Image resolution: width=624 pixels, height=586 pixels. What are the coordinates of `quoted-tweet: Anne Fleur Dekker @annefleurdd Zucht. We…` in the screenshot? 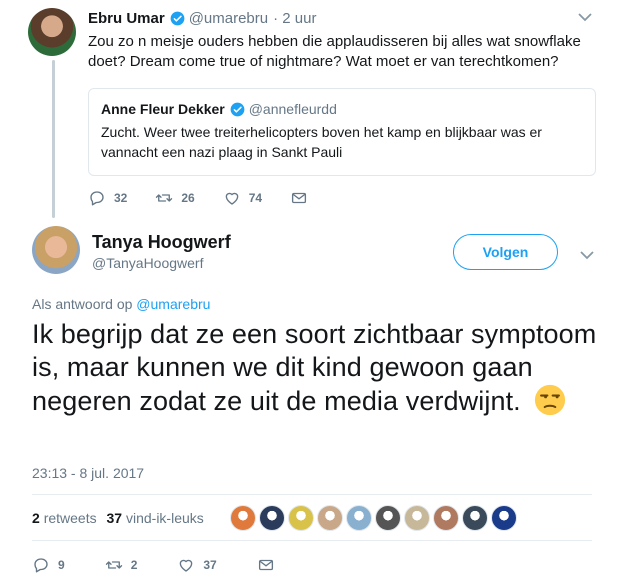 It's located at (342, 132).